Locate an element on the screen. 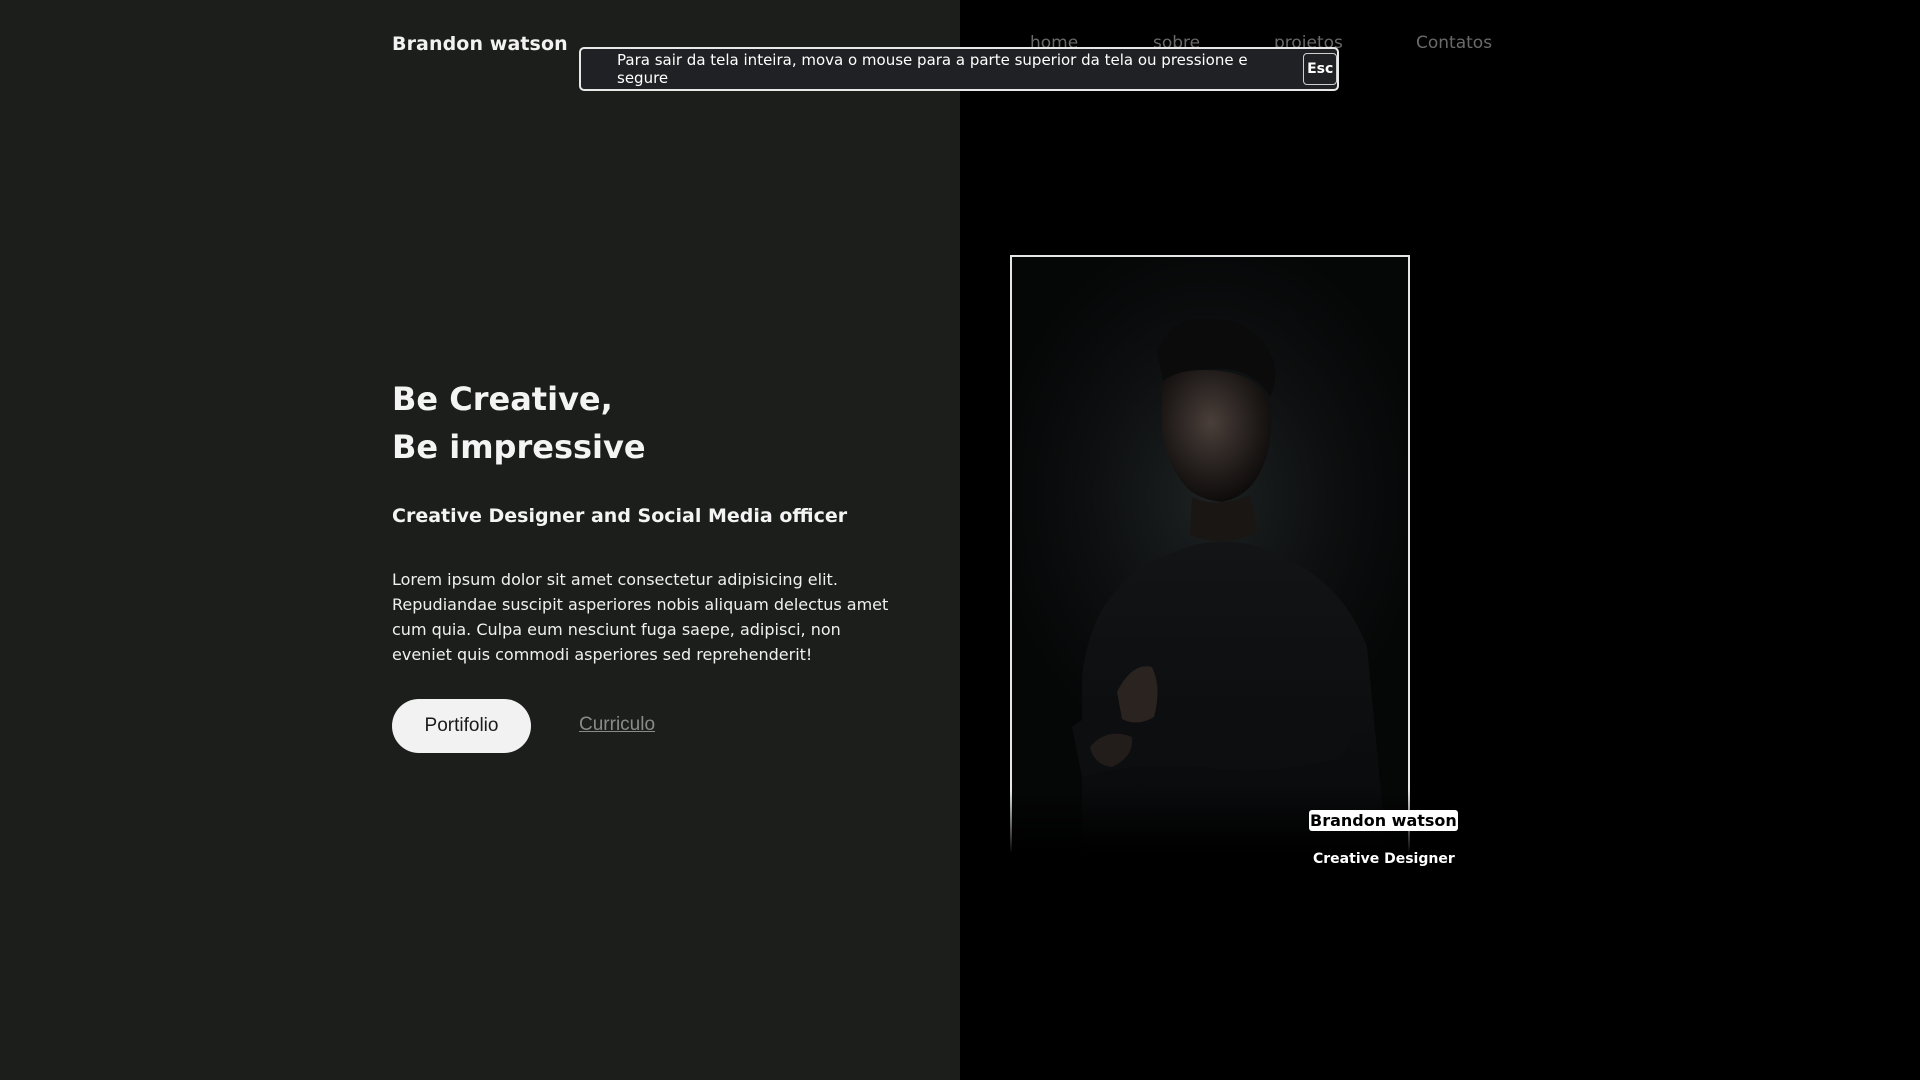 The image size is (1920, 1080). curriculo-link: Curriculo is located at coordinates (617, 725).